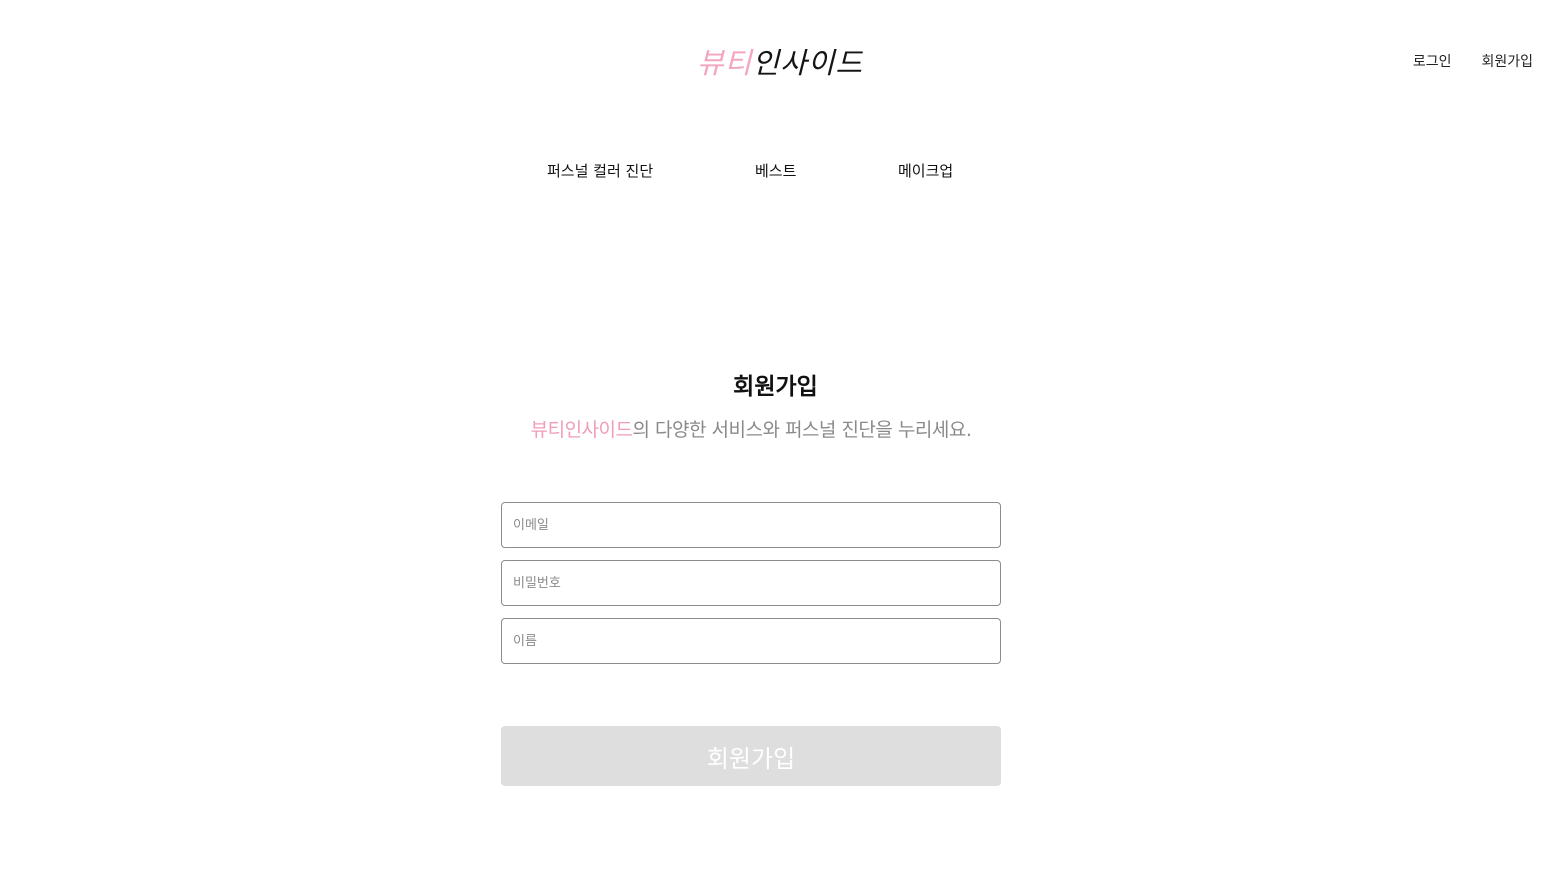 Image resolution: width=1551 pixels, height=879 pixels. I want to click on subtitle-brand-text: 뷰티인사이드, so click(581, 430).